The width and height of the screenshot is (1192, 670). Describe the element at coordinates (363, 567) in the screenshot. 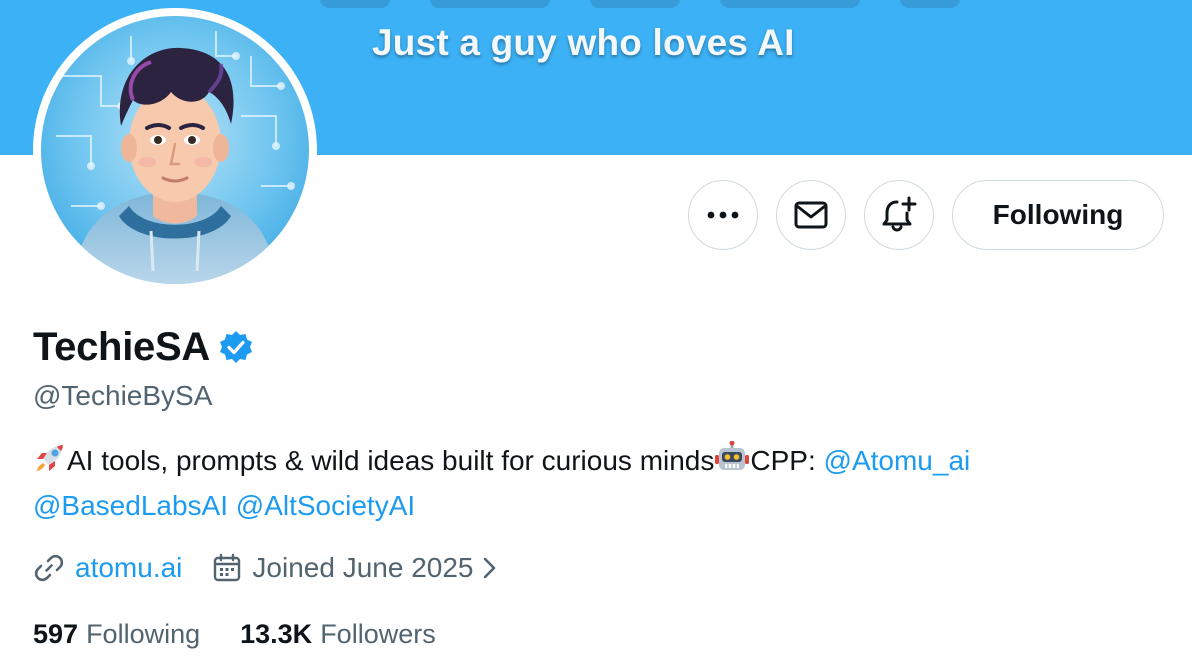

I see `joined-date: Joined June 2025` at that location.